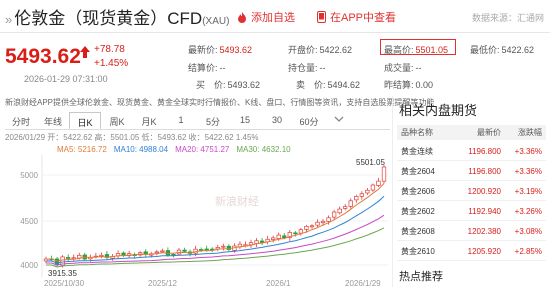 This screenshot has width=550, height=287. What do you see at coordinates (423, 151) in the screenshot?
I see `row-name: 黄金连续` at bounding box center [423, 151].